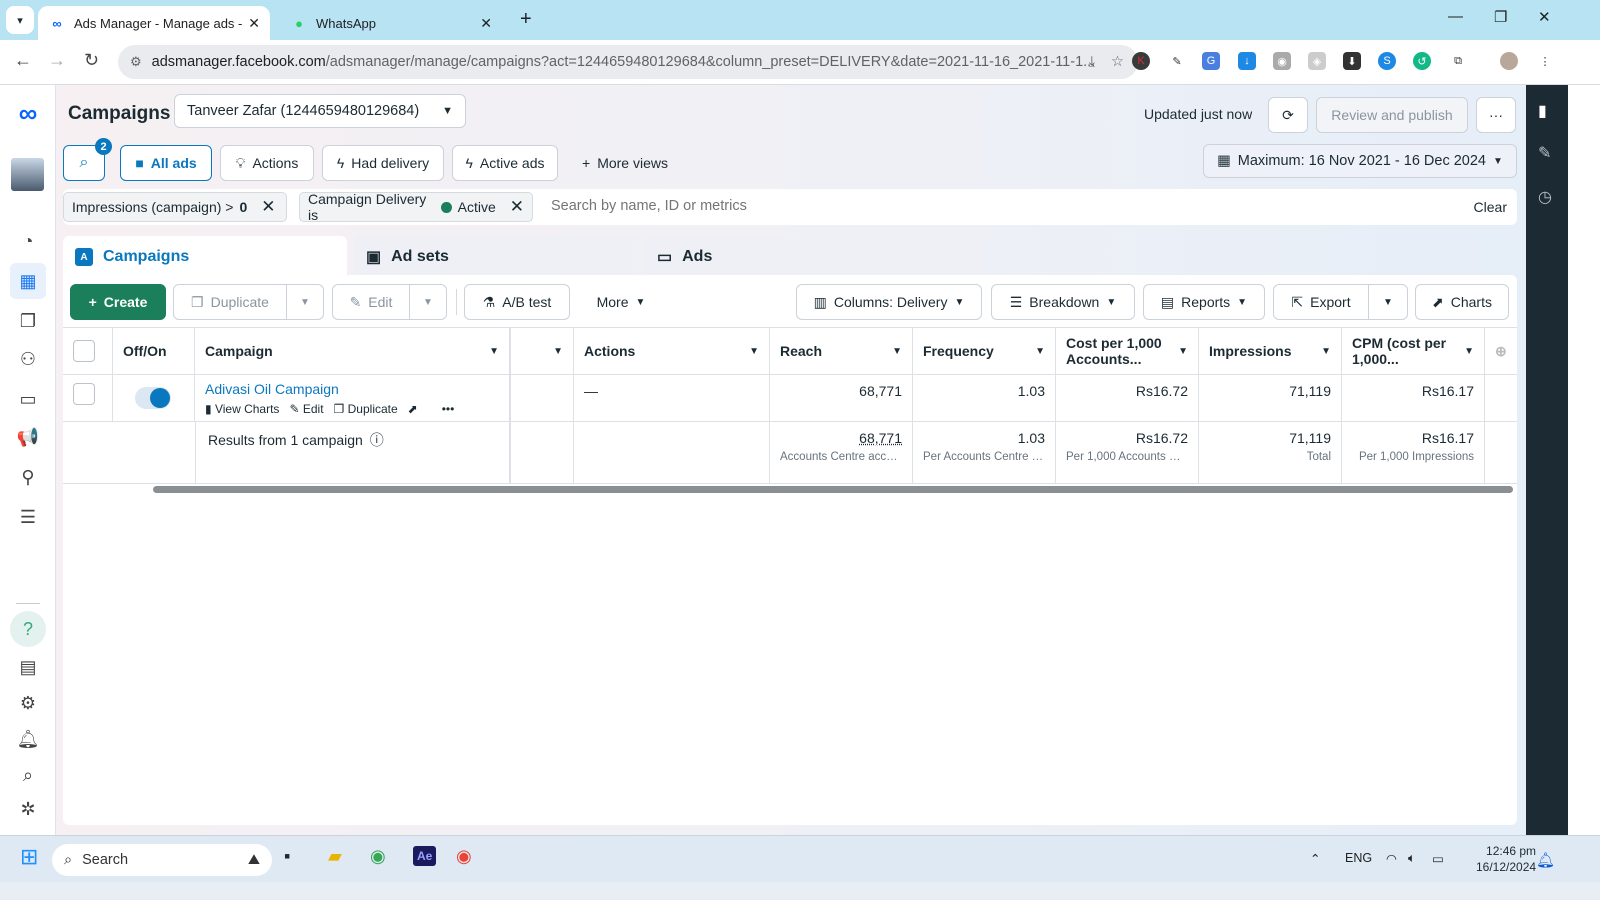  I want to click on user-avatar, so click(27, 174).